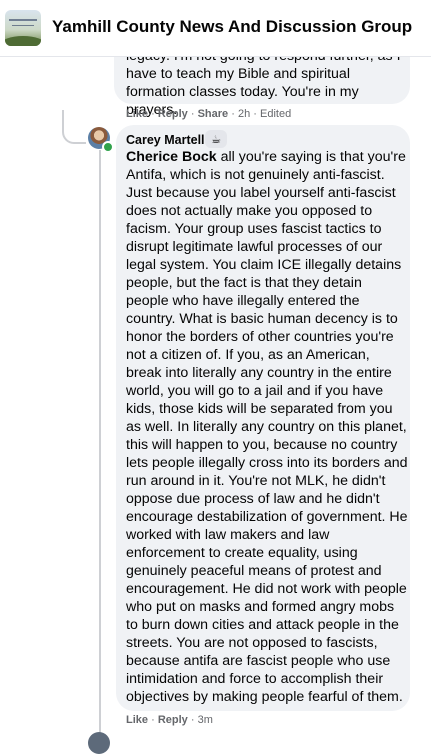 The height and width of the screenshot is (754, 431). What do you see at coordinates (216, 139) in the screenshot?
I see `coffee-icon: ☕` at bounding box center [216, 139].